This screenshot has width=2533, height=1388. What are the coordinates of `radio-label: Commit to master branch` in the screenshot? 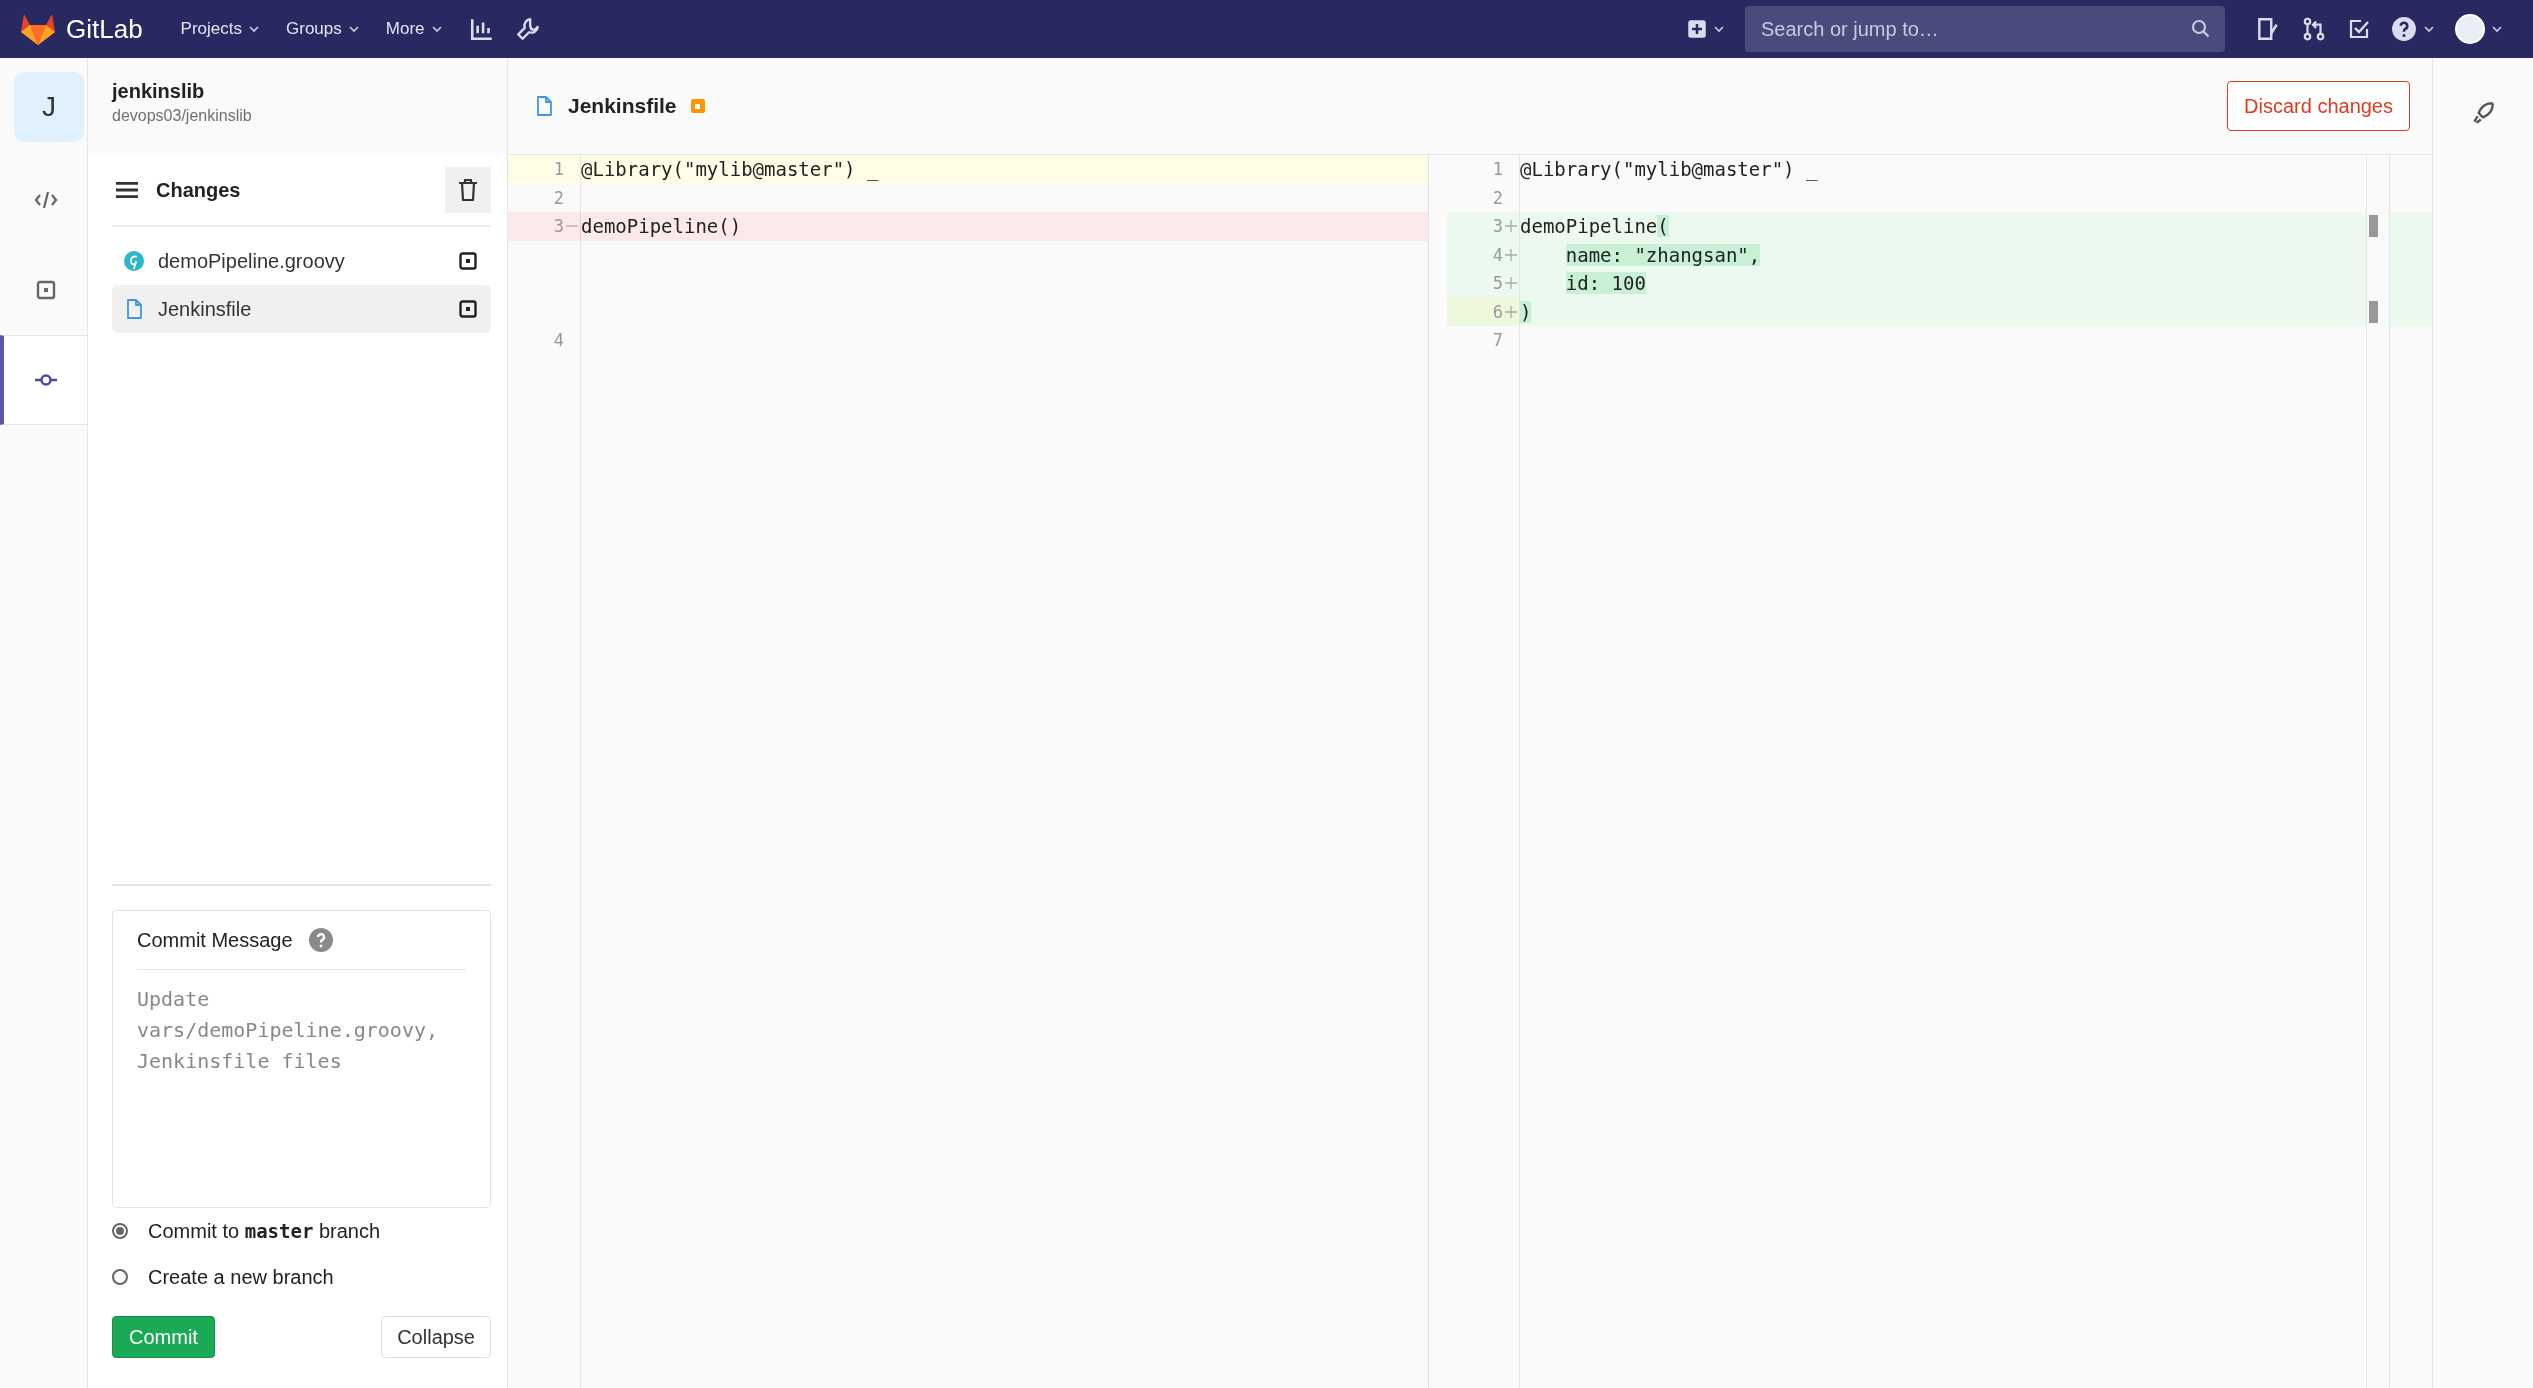 It's located at (264, 1231).